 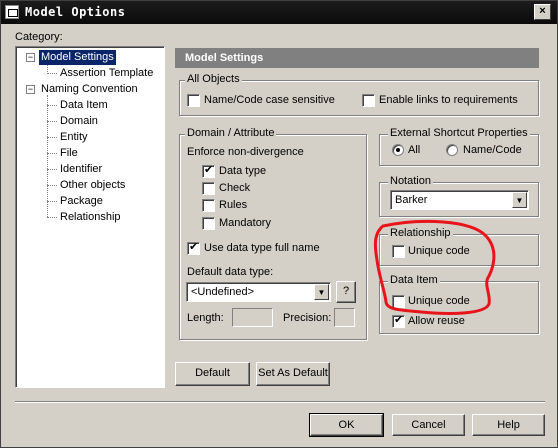 I want to click on cancel-button: Cancel, so click(x=428, y=425).